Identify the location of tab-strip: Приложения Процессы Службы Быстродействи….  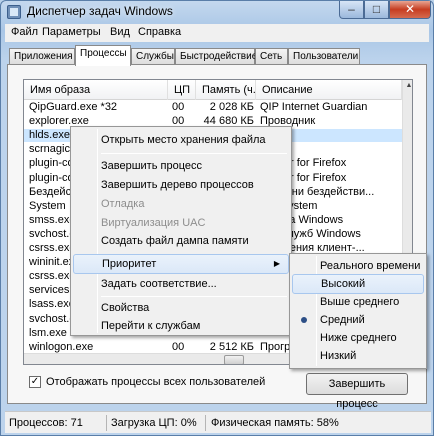
(217, 55).